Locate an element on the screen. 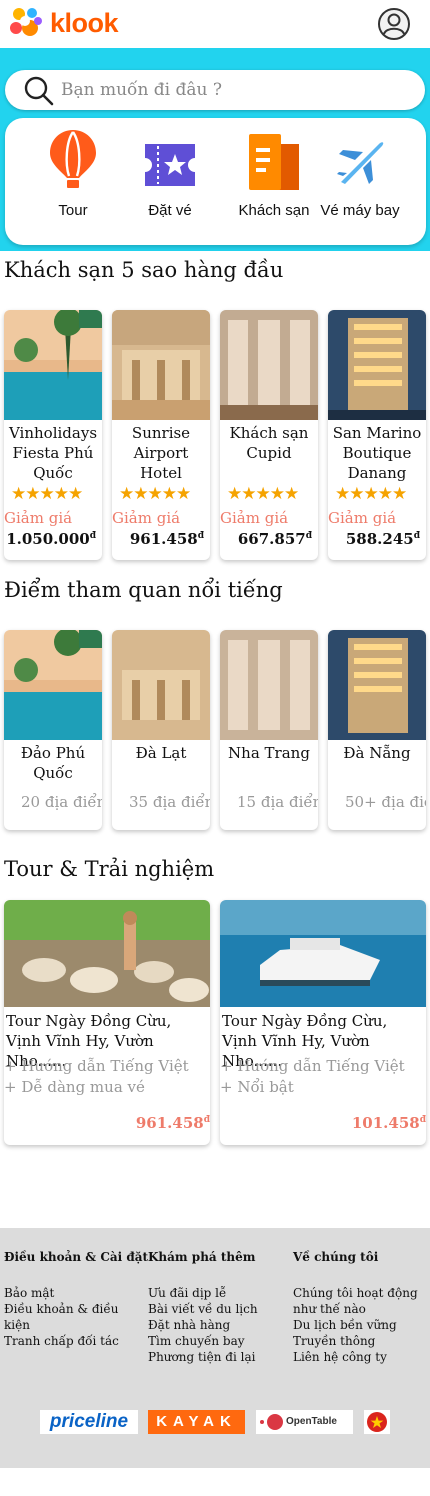 This screenshot has width=430, height=1496. hero-banner: Tour Đặt vé Khác is located at coordinates (215, 149).